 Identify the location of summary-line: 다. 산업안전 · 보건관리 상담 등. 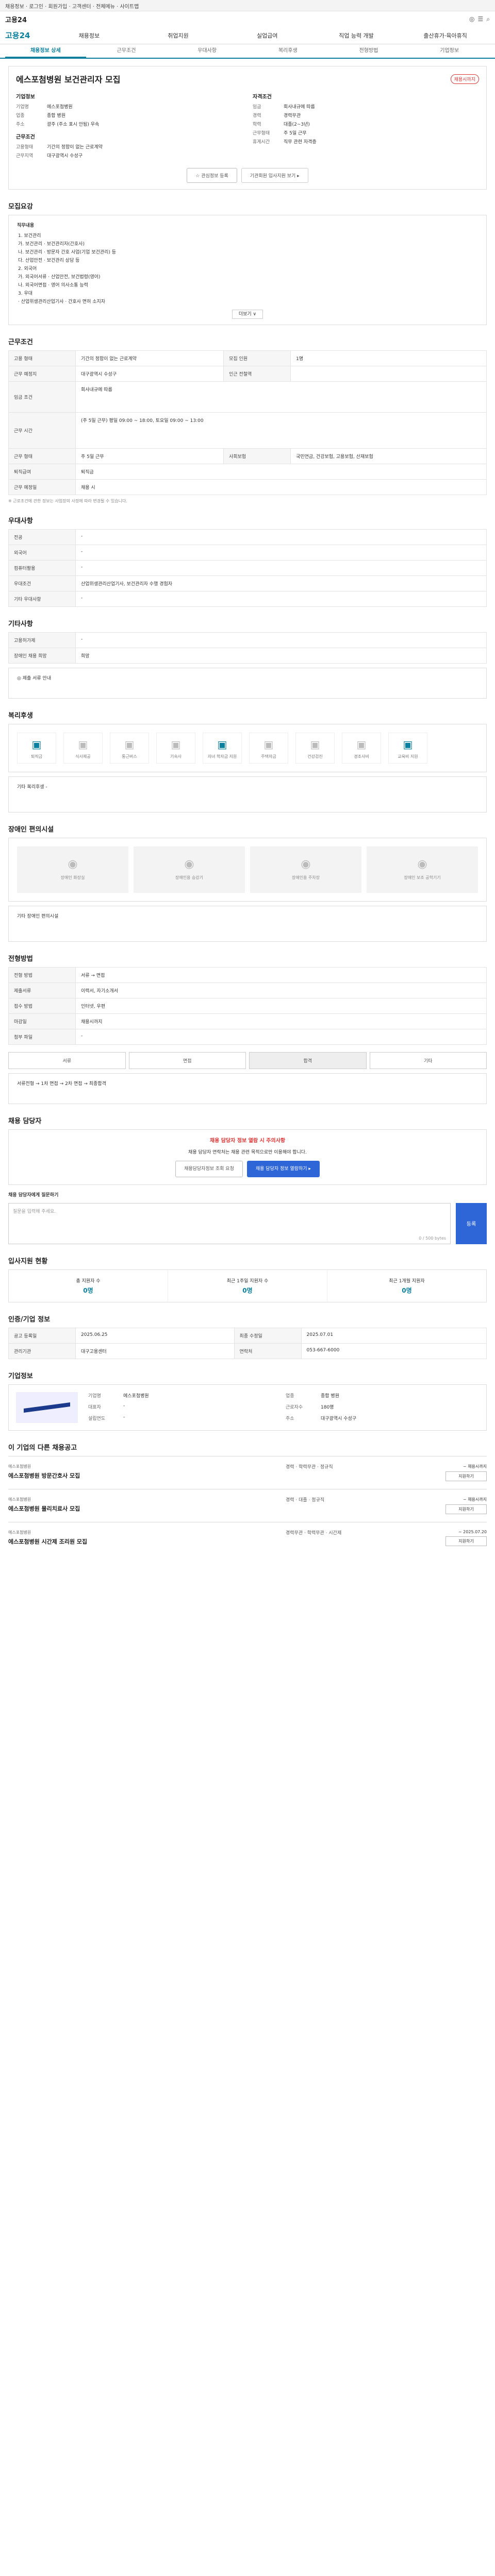
(49, 260).